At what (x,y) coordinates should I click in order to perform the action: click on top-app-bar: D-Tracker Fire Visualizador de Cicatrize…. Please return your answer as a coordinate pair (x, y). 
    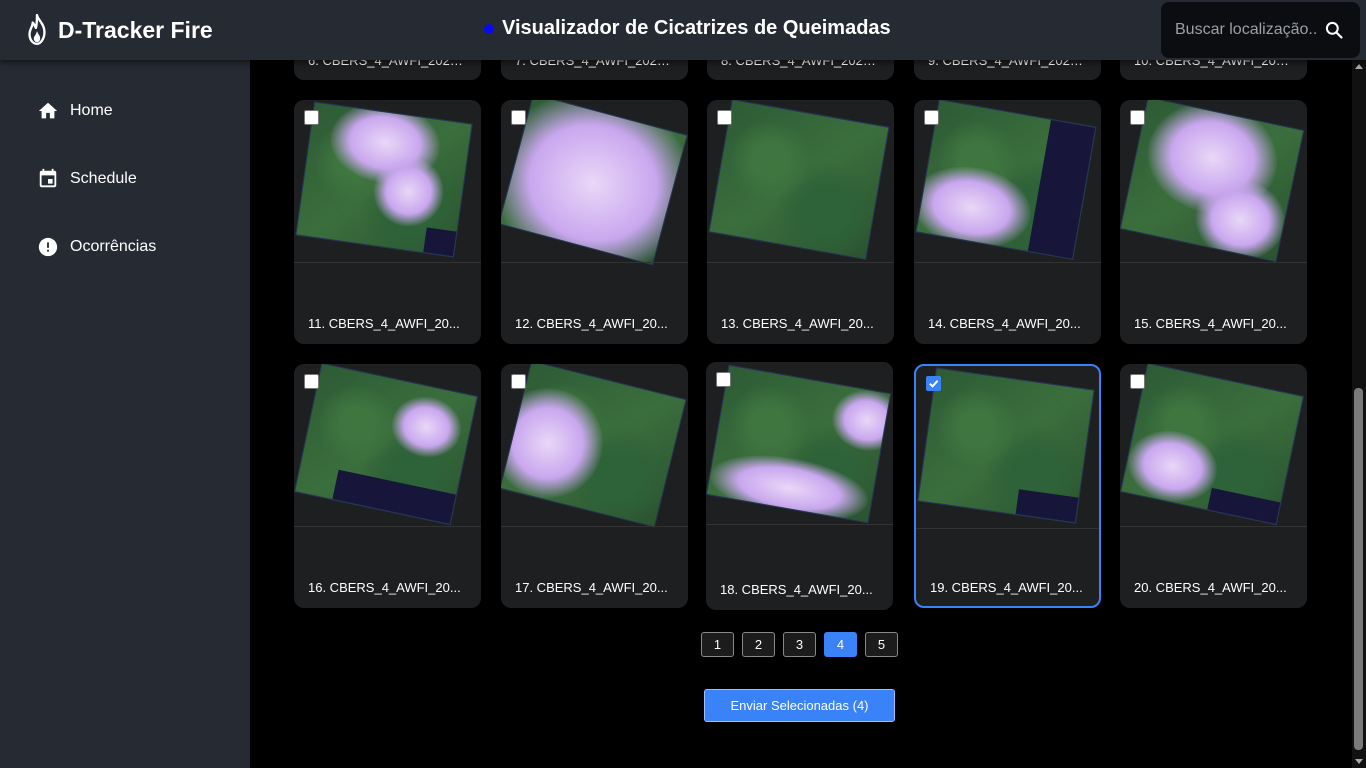
    Looking at the image, I should click on (683, 30).